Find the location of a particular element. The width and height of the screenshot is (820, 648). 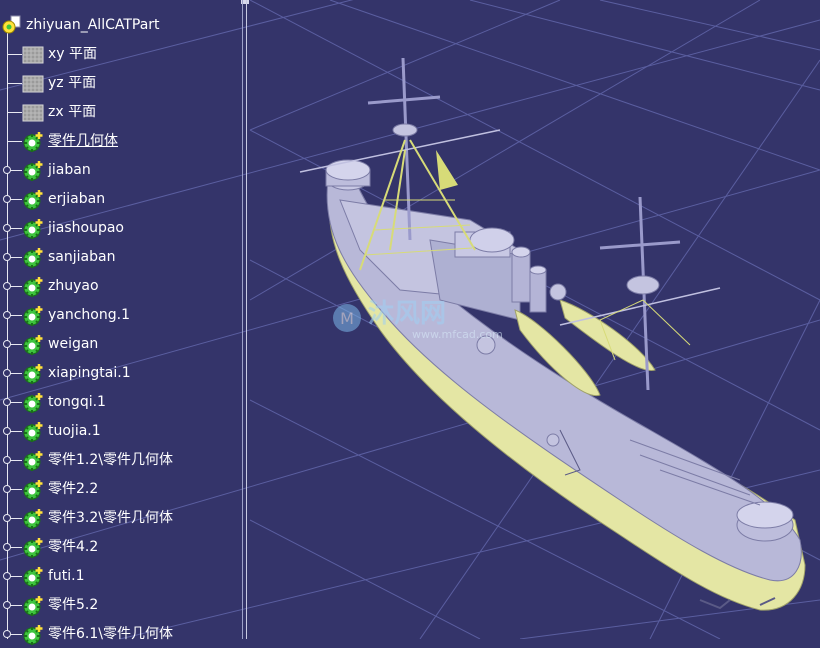

tree-root: zhiyuan_AllCATPart is located at coordinates (81, 25).